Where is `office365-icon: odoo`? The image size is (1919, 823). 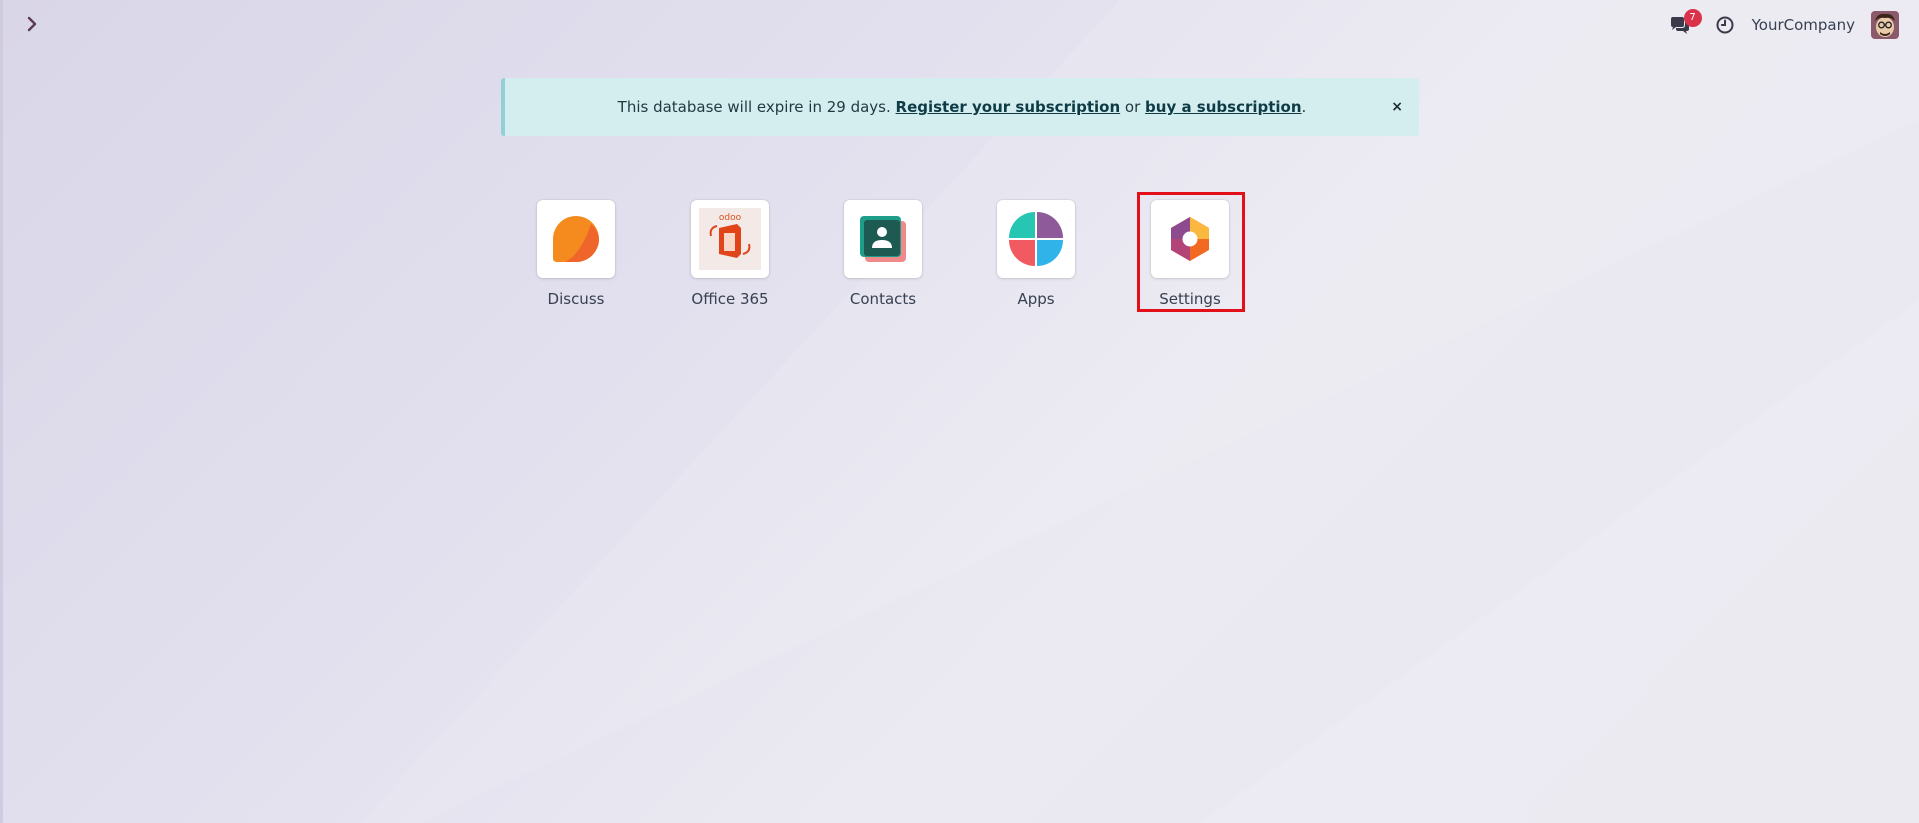
office365-icon: odoo is located at coordinates (730, 239).